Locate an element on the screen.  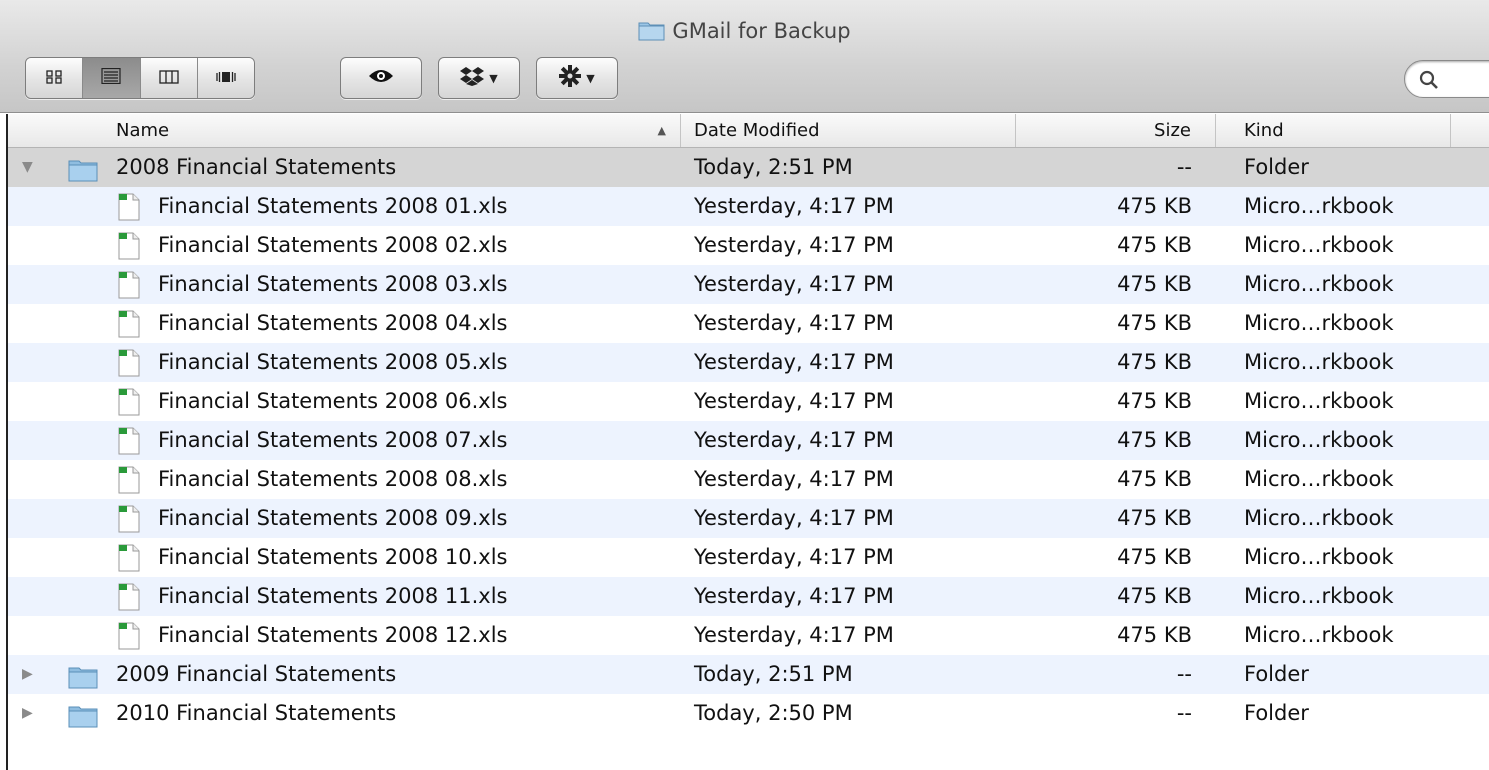
window-title-text: GMail for Backup is located at coordinates (761, 31).